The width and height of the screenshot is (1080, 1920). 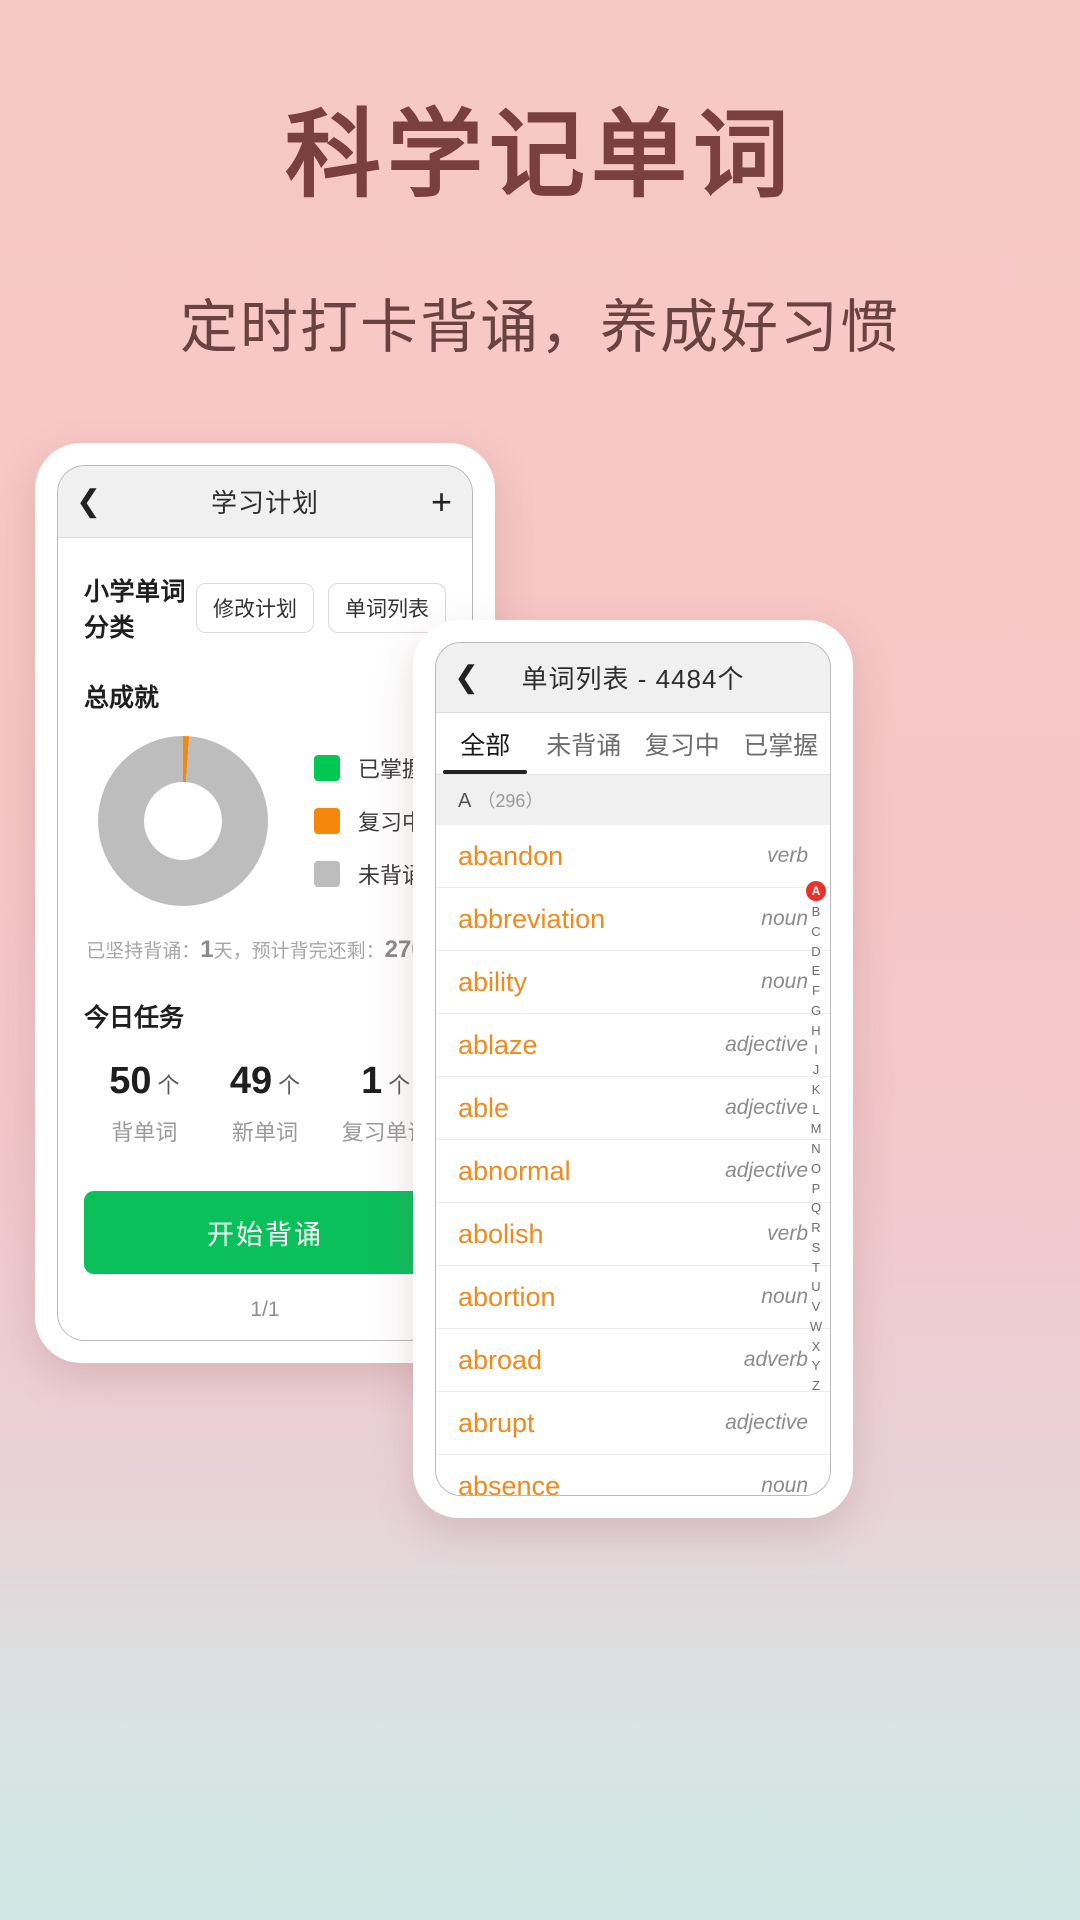 I want to click on plan-header-row: 小学单词分类 修改计划 单词列表, so click(x=265, y=608).